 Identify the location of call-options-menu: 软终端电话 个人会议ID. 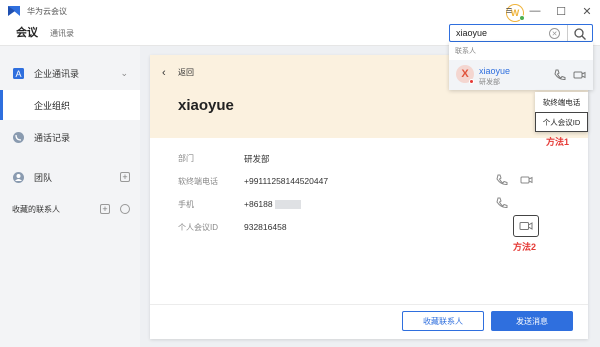
(561, 112).